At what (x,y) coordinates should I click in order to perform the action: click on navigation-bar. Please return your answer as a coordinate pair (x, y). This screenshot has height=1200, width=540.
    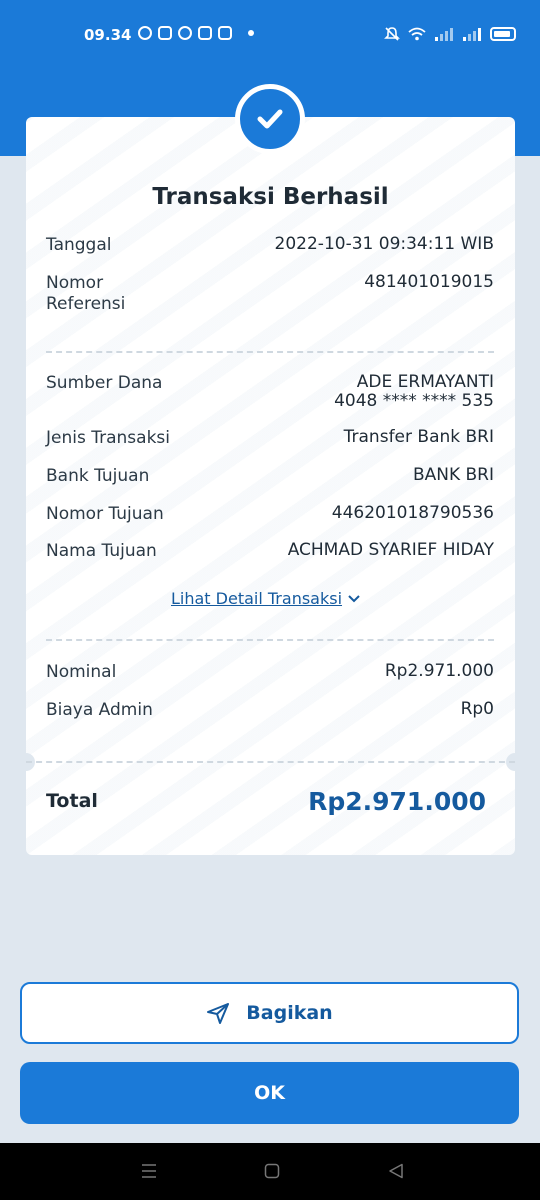
    Looking at the image, I should click on (270, 1171).